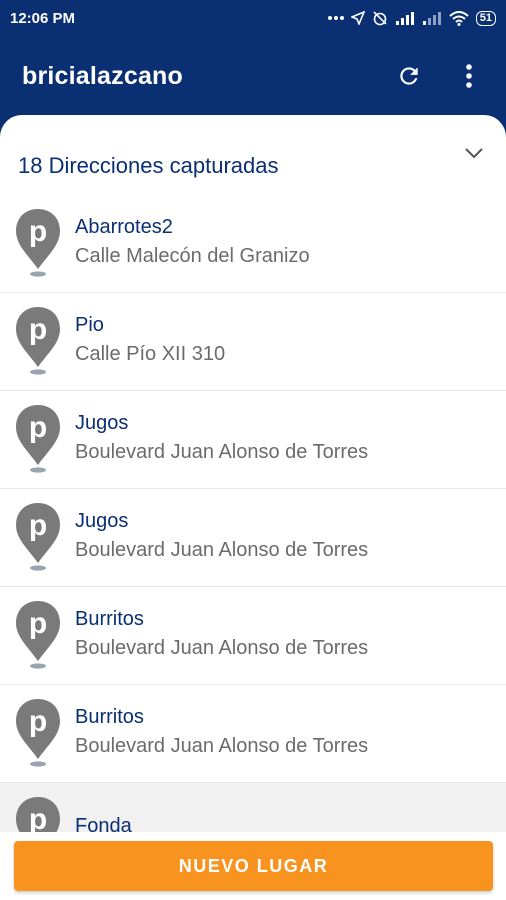 This screenshot has height=900, width=506. Describe the element at coordinates (253, 78) in the screenshot. I see `app-bar: bricialazcano` at that location.